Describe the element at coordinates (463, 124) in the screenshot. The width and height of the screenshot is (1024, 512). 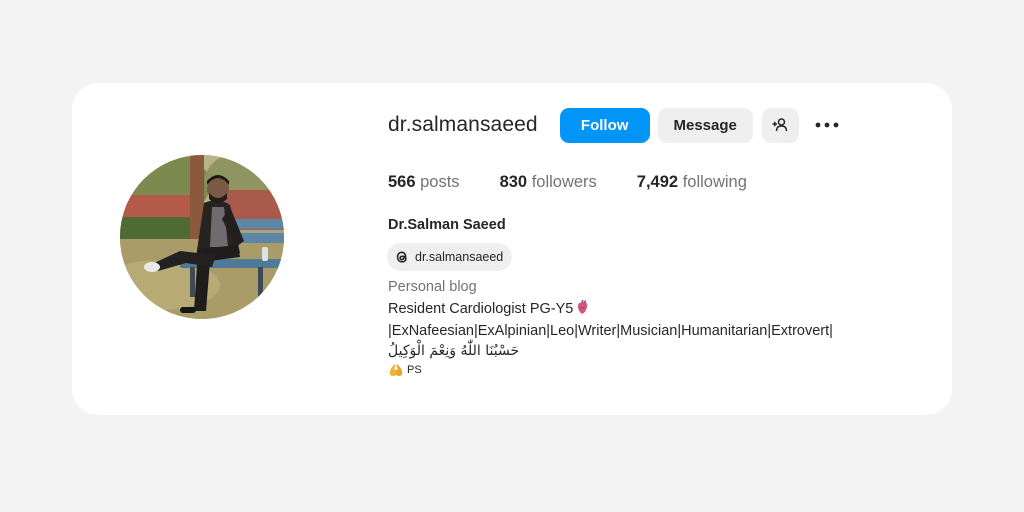
I see `profile-username: dr.salmansaeed` at that location.